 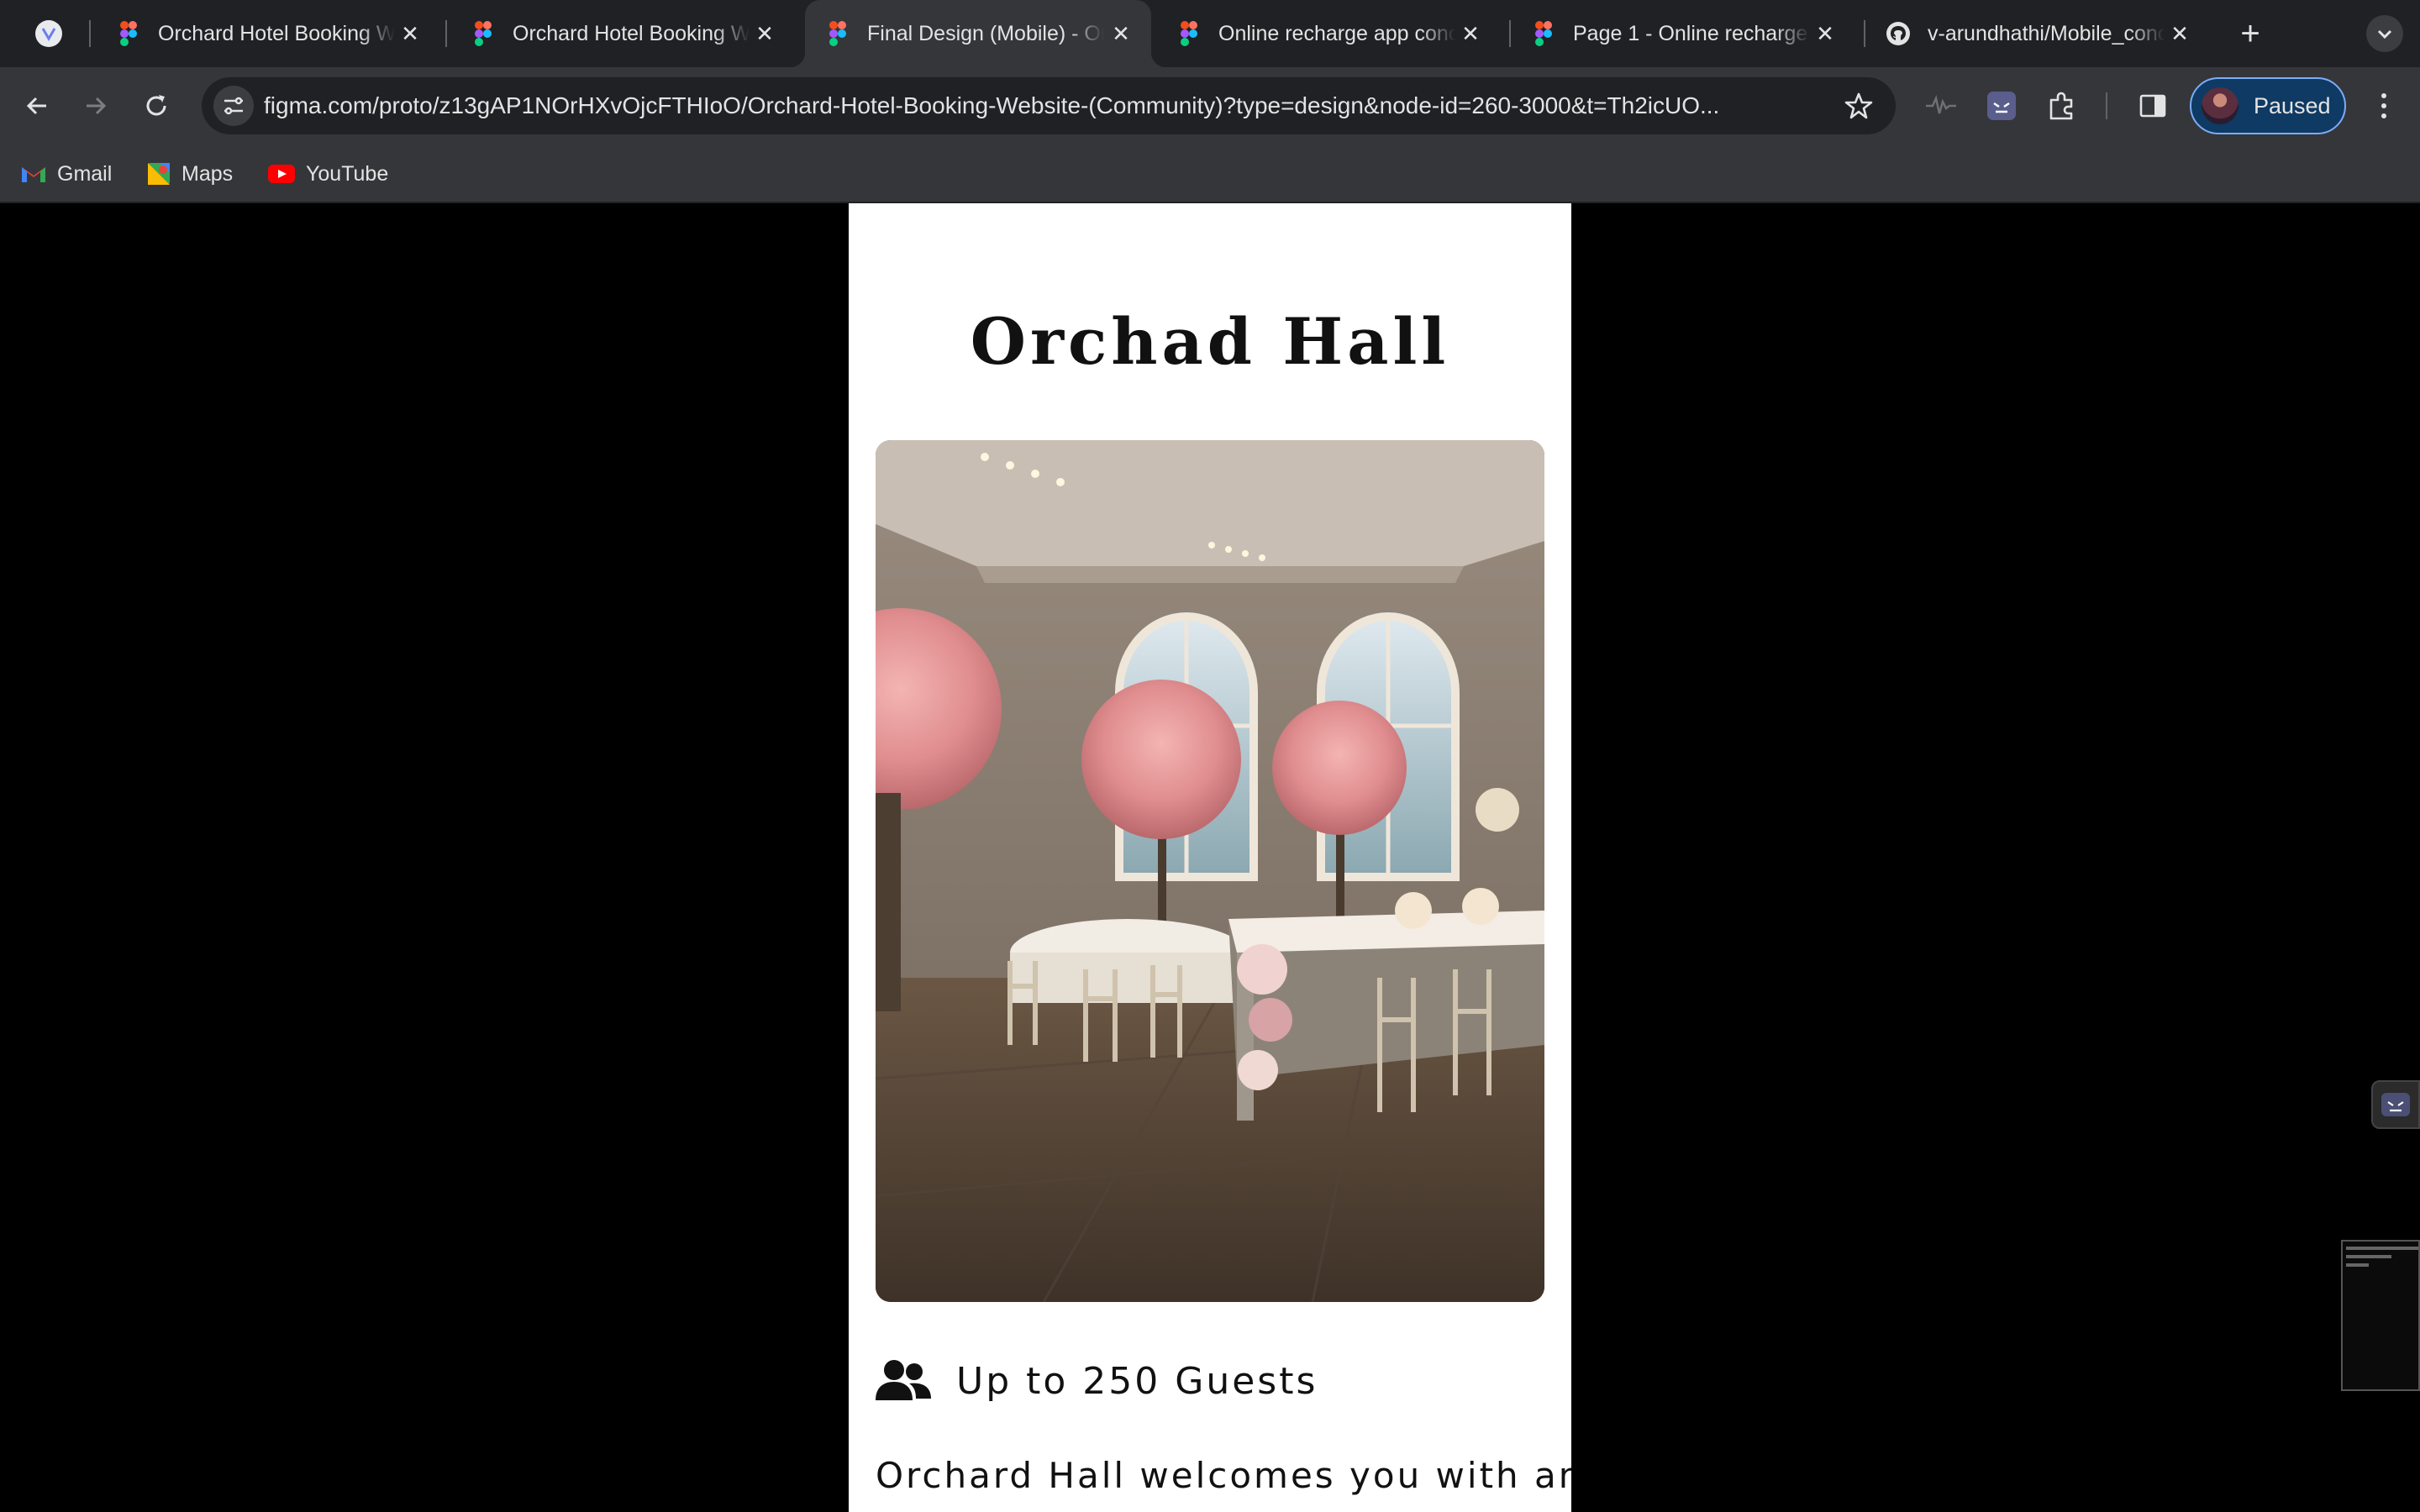 I want to click on pinned-app-icon, so click(x=49, y=33).